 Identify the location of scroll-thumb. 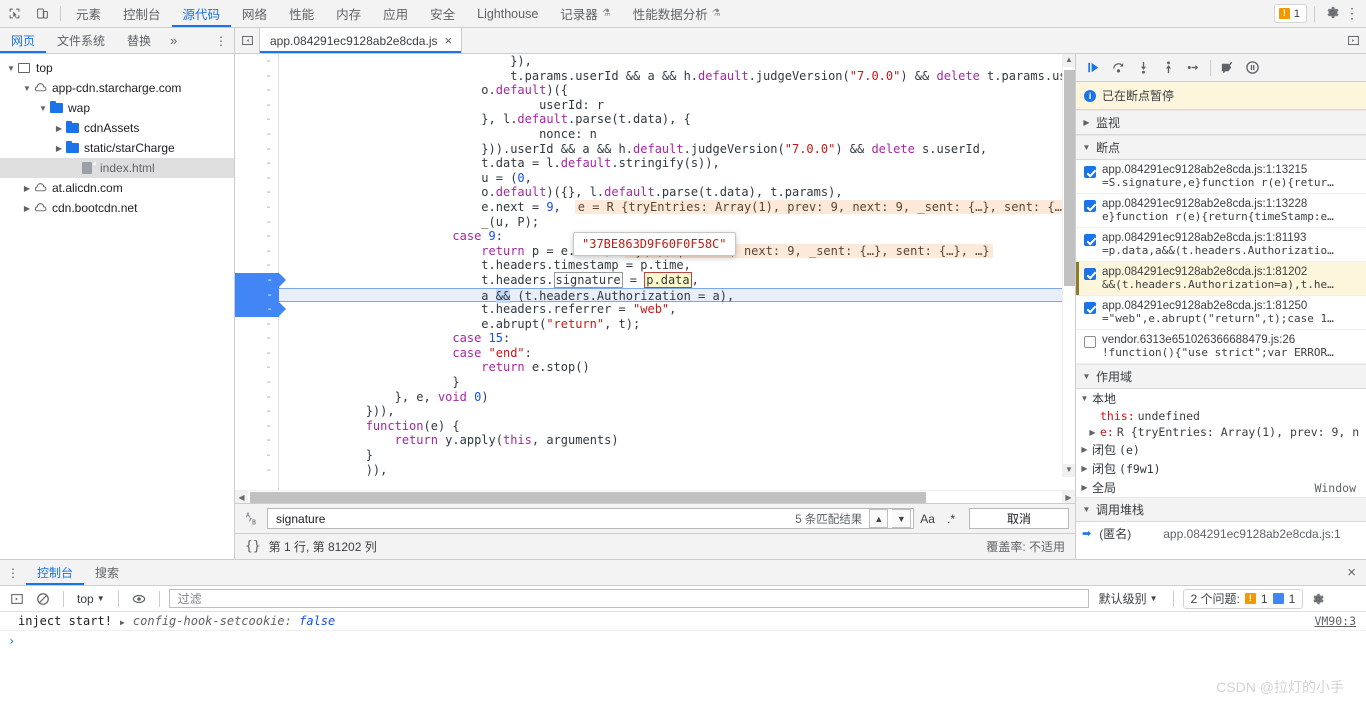
(1069, 178).